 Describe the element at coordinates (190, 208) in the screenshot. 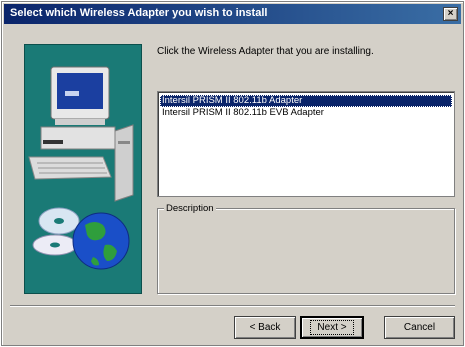

I see `description-label: Description` at that location.